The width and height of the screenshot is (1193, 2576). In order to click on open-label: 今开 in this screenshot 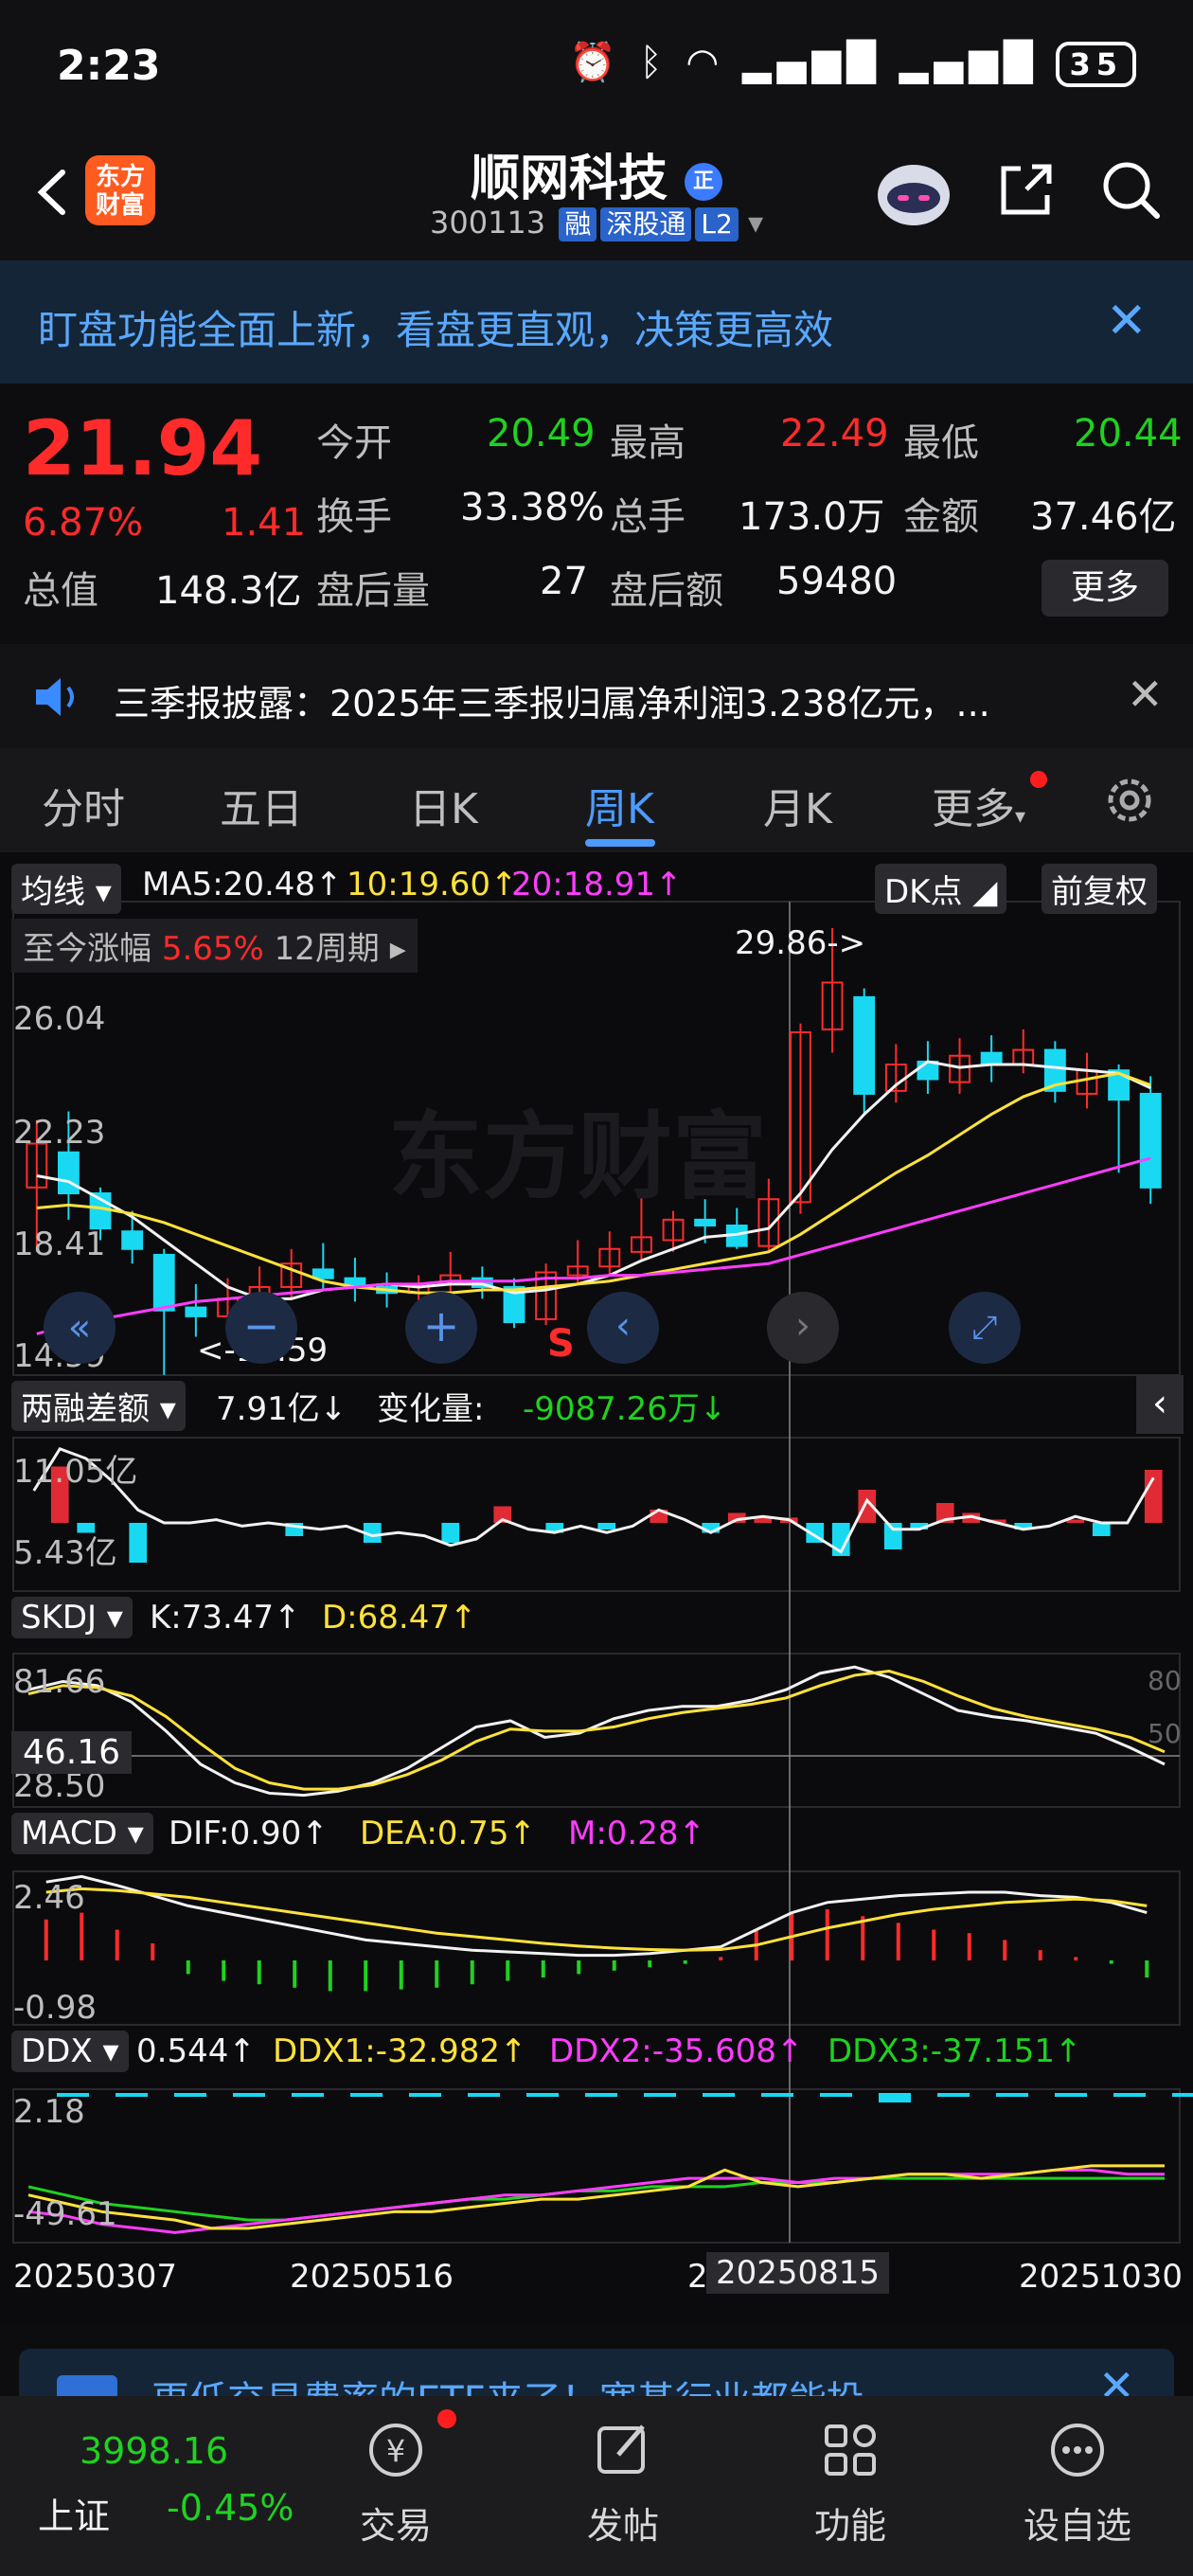, I will do `click(354, 443)`.